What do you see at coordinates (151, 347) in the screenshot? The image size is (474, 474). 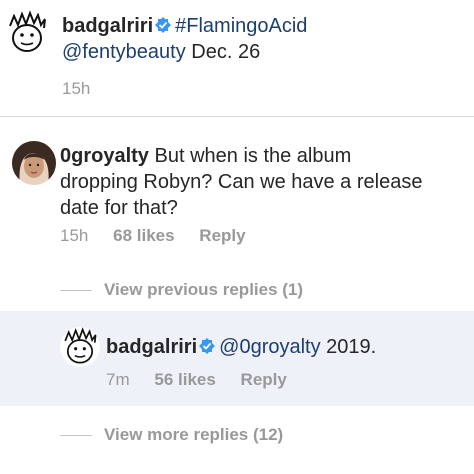 I see `reply-username: badgalriri` at bounding box center [151, 347].